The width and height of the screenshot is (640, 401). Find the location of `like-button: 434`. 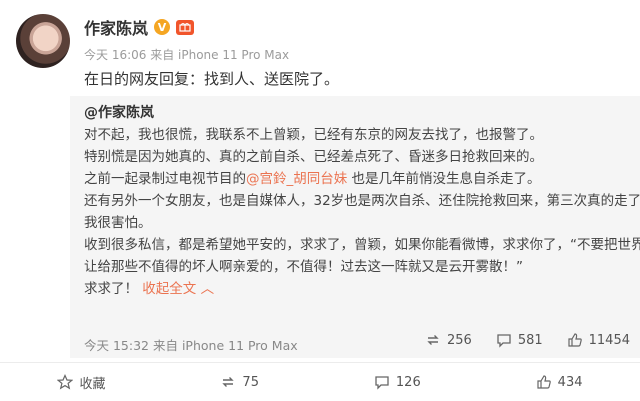

like-button: 434 is located at coordinates (559, 382).